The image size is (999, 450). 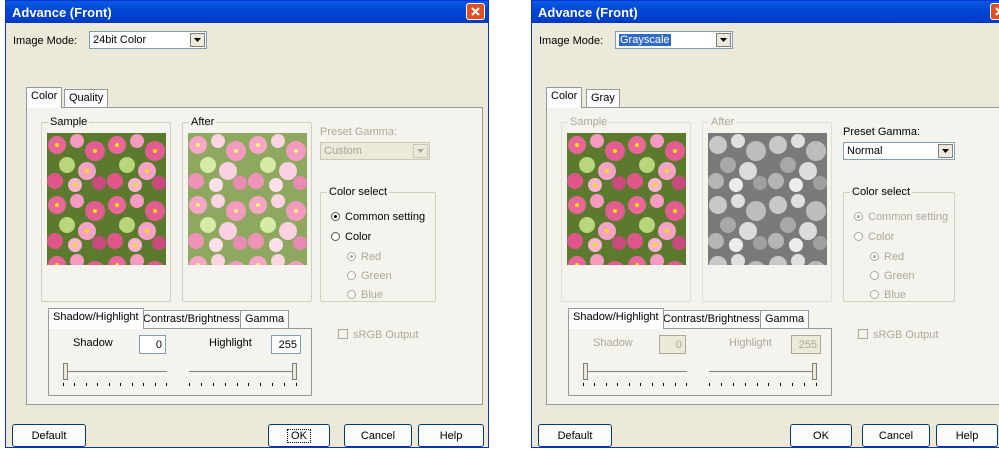 I want to click on tab-quality: Quality, so click(x=86, y=98).